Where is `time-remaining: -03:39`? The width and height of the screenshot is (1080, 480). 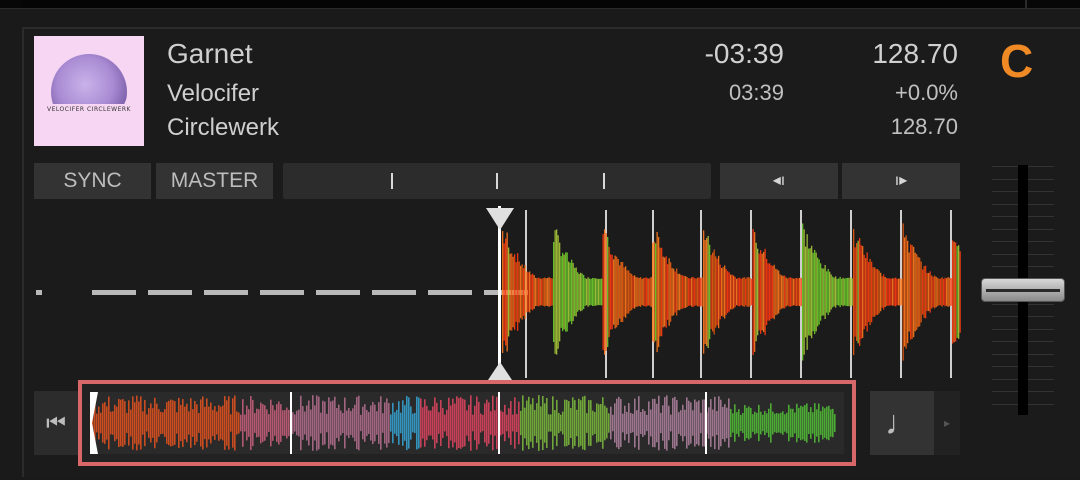 time-remaining: -03:39 is located at coordinates (707, 54).